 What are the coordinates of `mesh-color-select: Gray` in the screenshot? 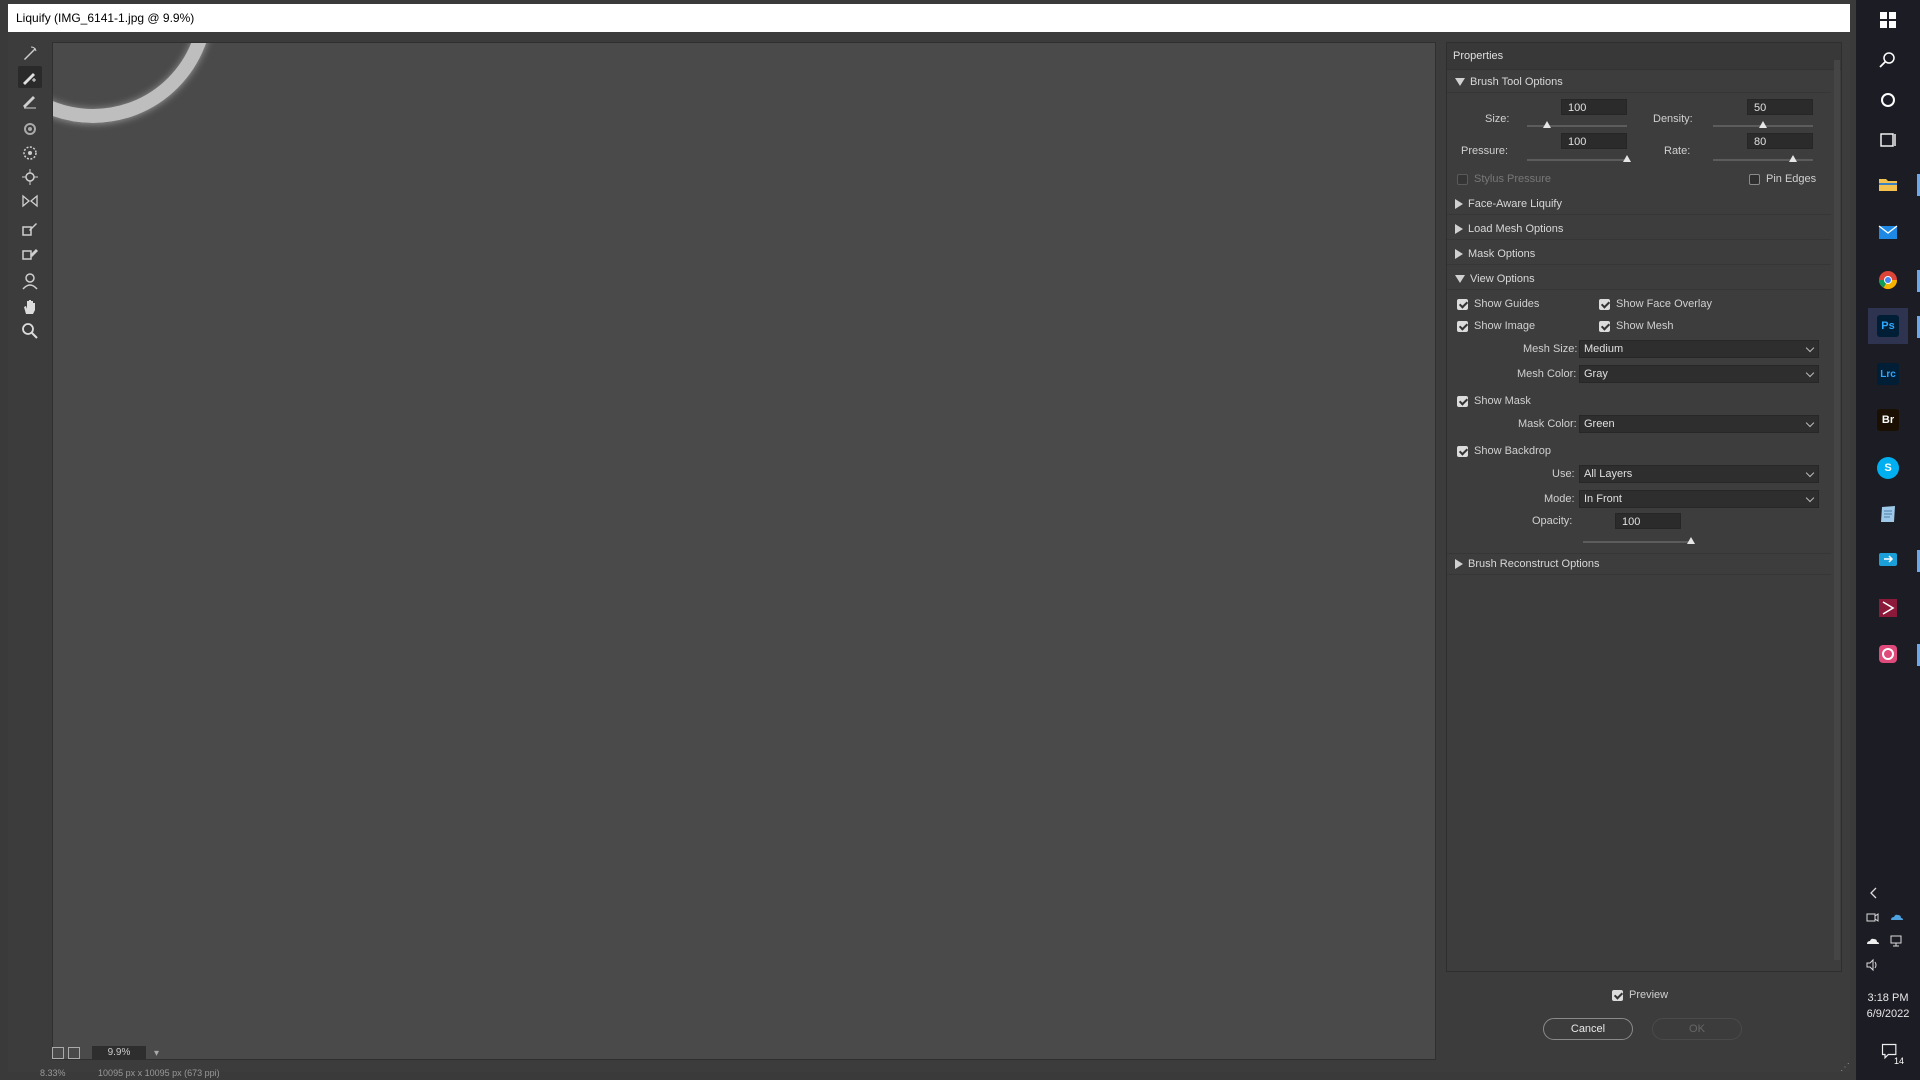 It's located at (1699, 374).